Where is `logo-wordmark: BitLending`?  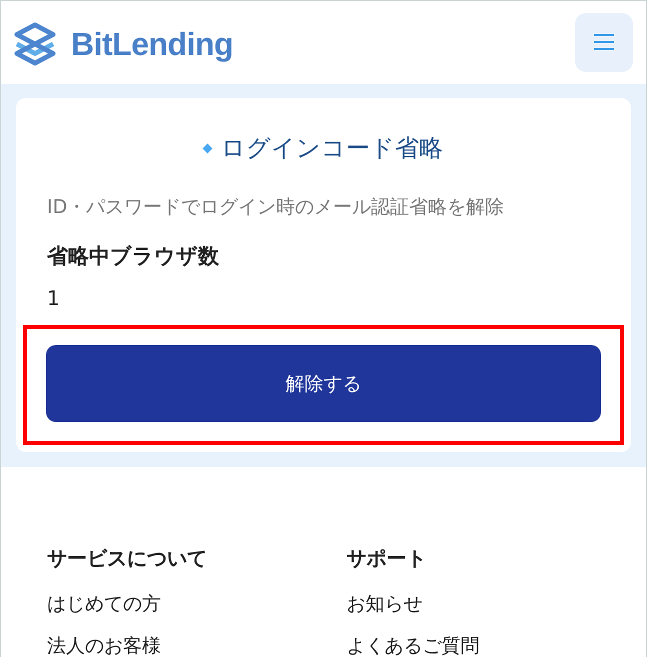
logo-wordmark: BitLending is located at coordinates (152, 44).